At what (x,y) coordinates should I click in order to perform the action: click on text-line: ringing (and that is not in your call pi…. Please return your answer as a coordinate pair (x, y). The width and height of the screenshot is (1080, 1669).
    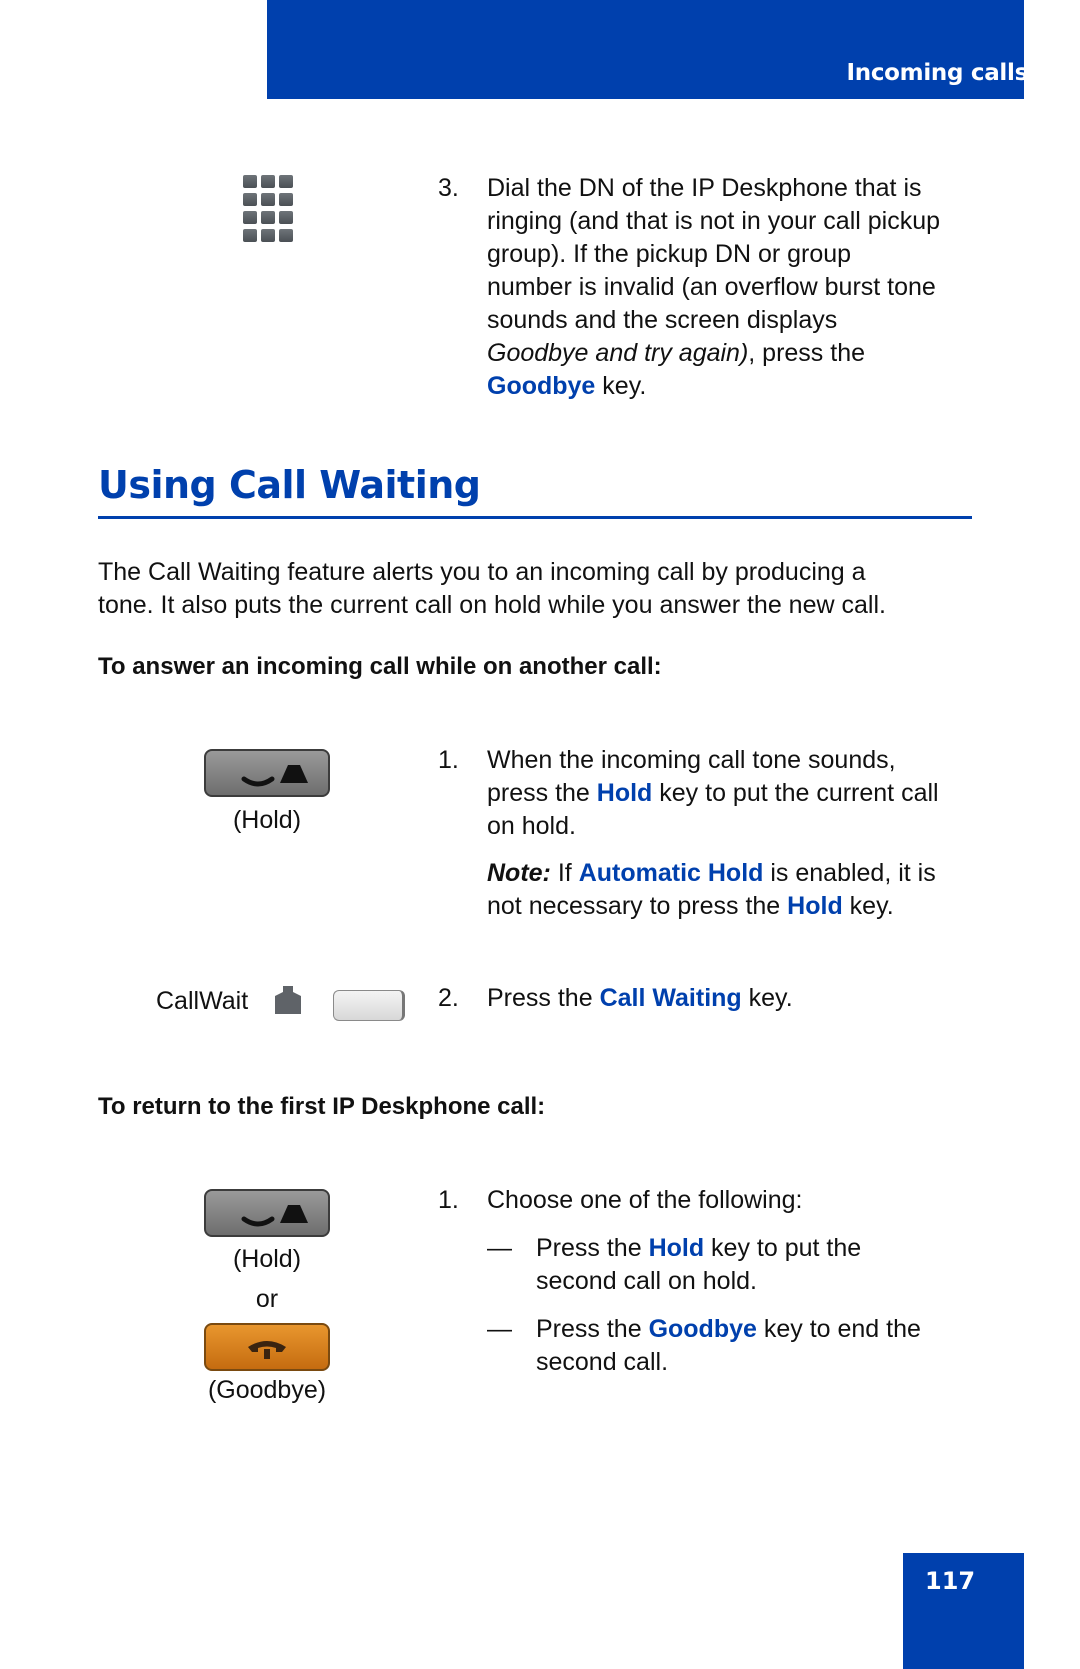
    Looking at the image, I should click on (714, 221).